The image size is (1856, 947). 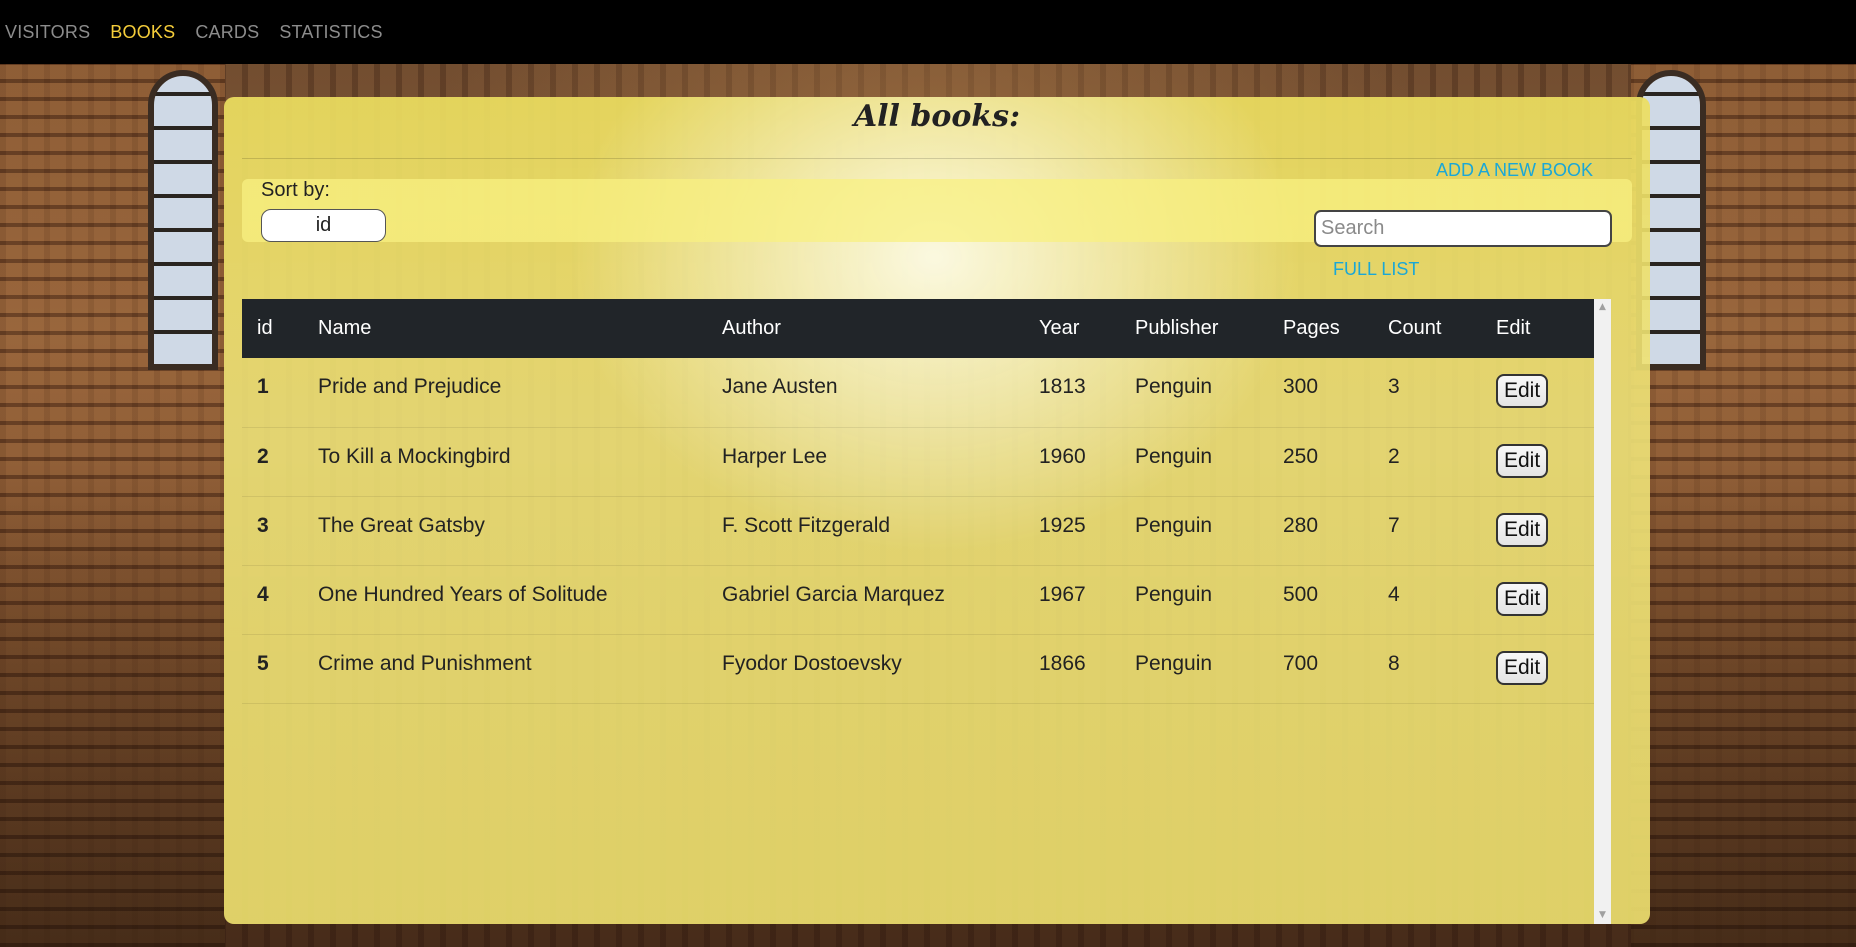 I want to click on cell-year: 1925, so click(x=1062, y=525).